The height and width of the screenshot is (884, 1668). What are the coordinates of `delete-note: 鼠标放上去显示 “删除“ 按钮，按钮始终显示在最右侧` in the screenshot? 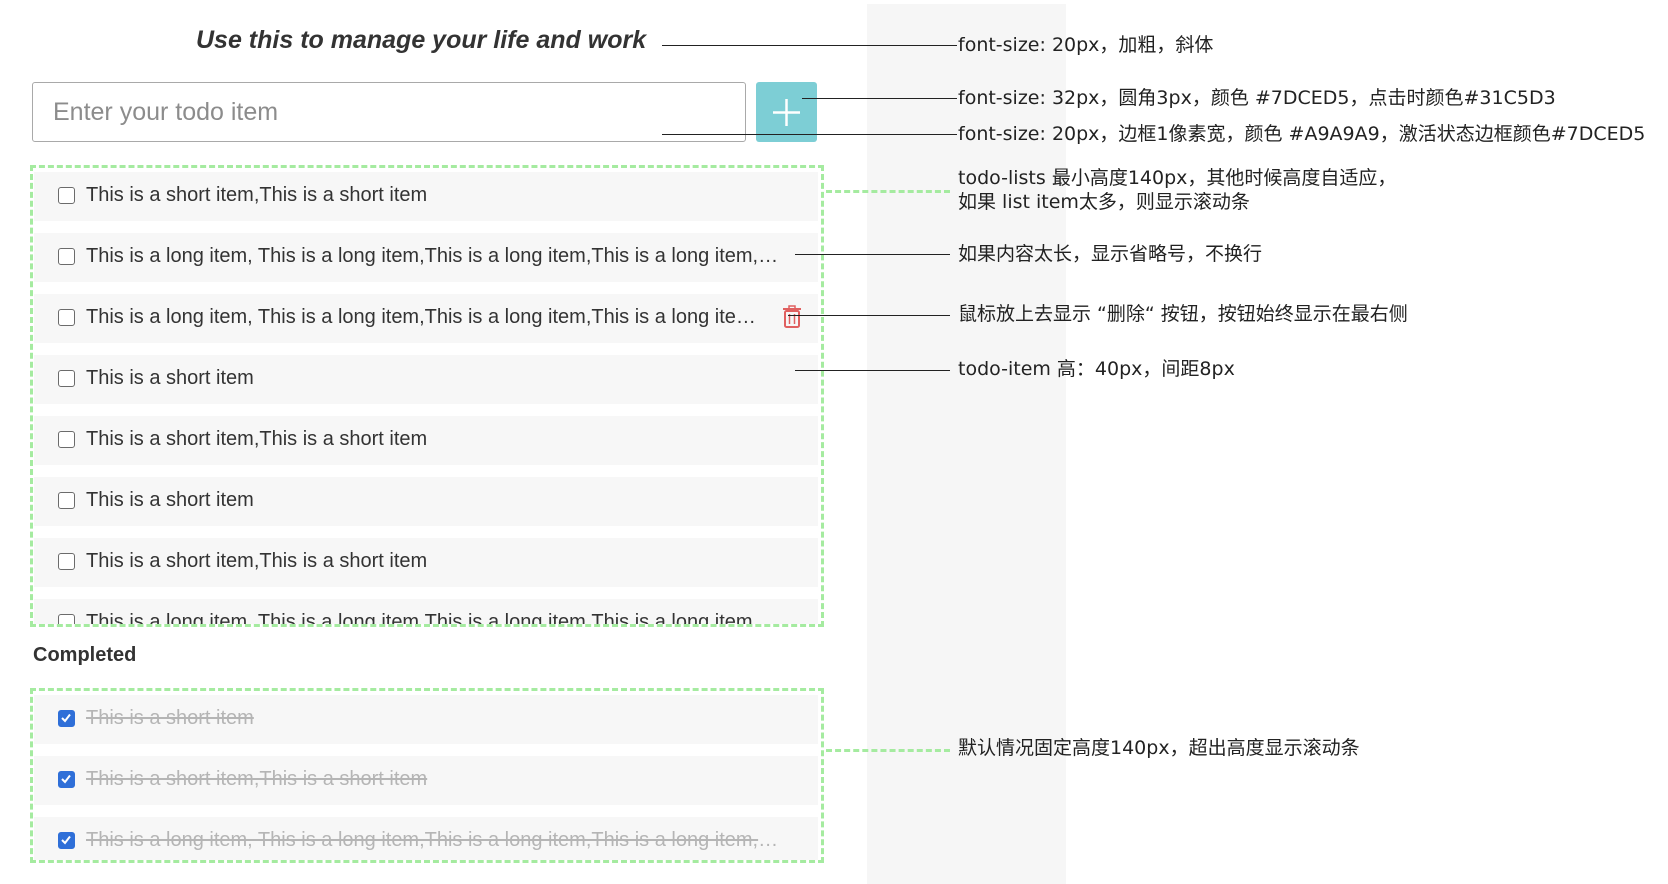 It's located at (1183, 314).